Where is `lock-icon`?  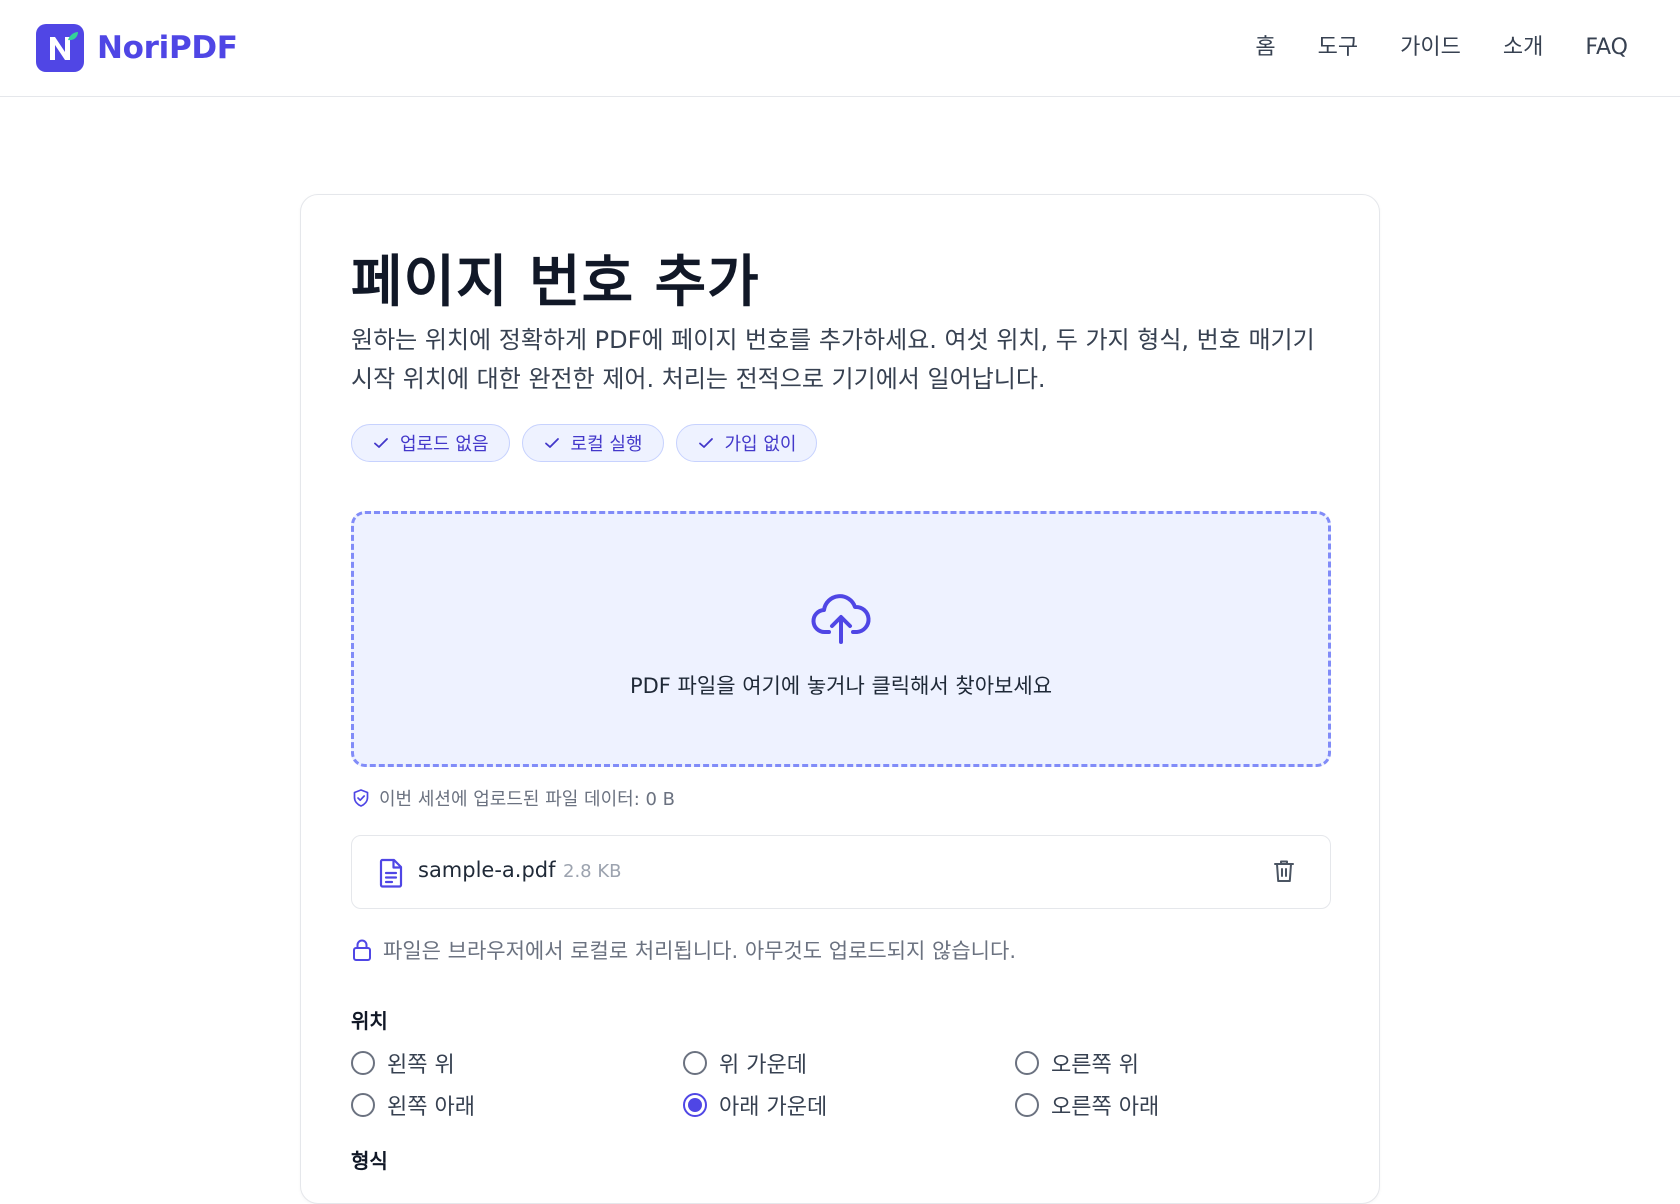
lock-icon is located at coordinates (362, 950).